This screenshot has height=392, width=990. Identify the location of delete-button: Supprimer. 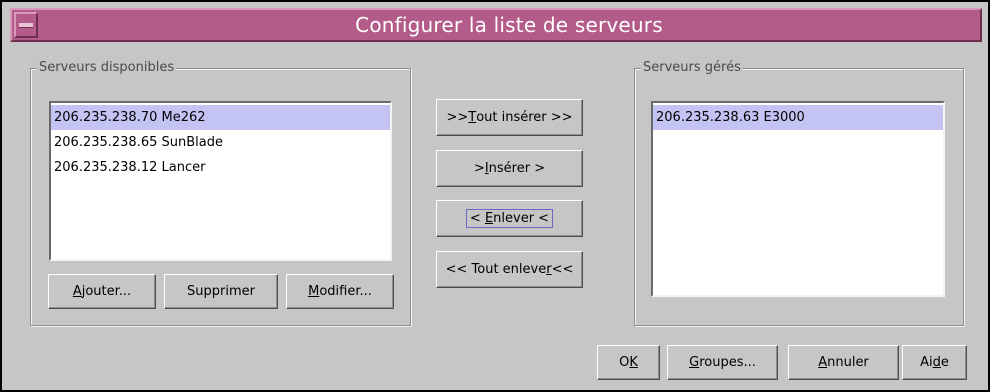
(221, 291).